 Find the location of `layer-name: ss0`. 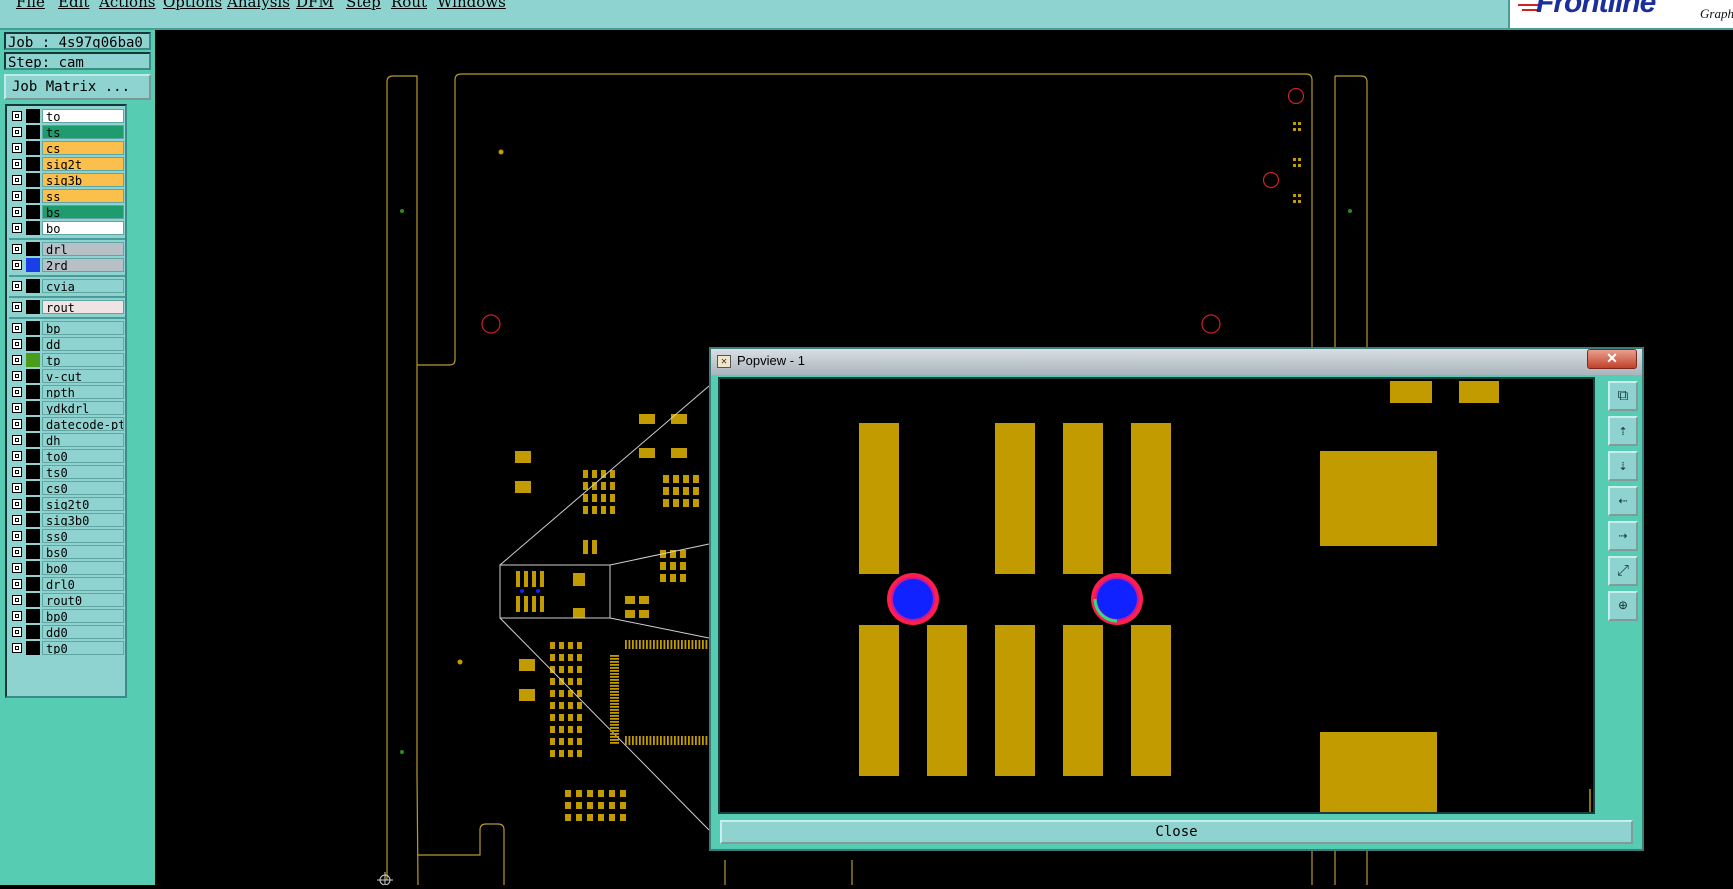

layer-name: ss0 is located at coordinates (83, 536).